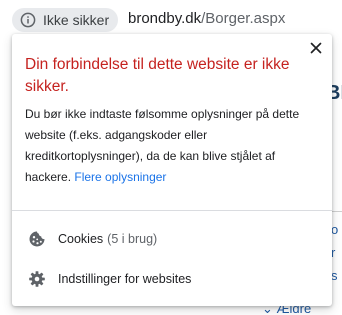 Image resolution: width=342 pixels, height=315 pixels. What do you see at coordinates (76, 20) in the screenshot?
I see `security-label: Ikke sikker` at bounding box center [76, 20].